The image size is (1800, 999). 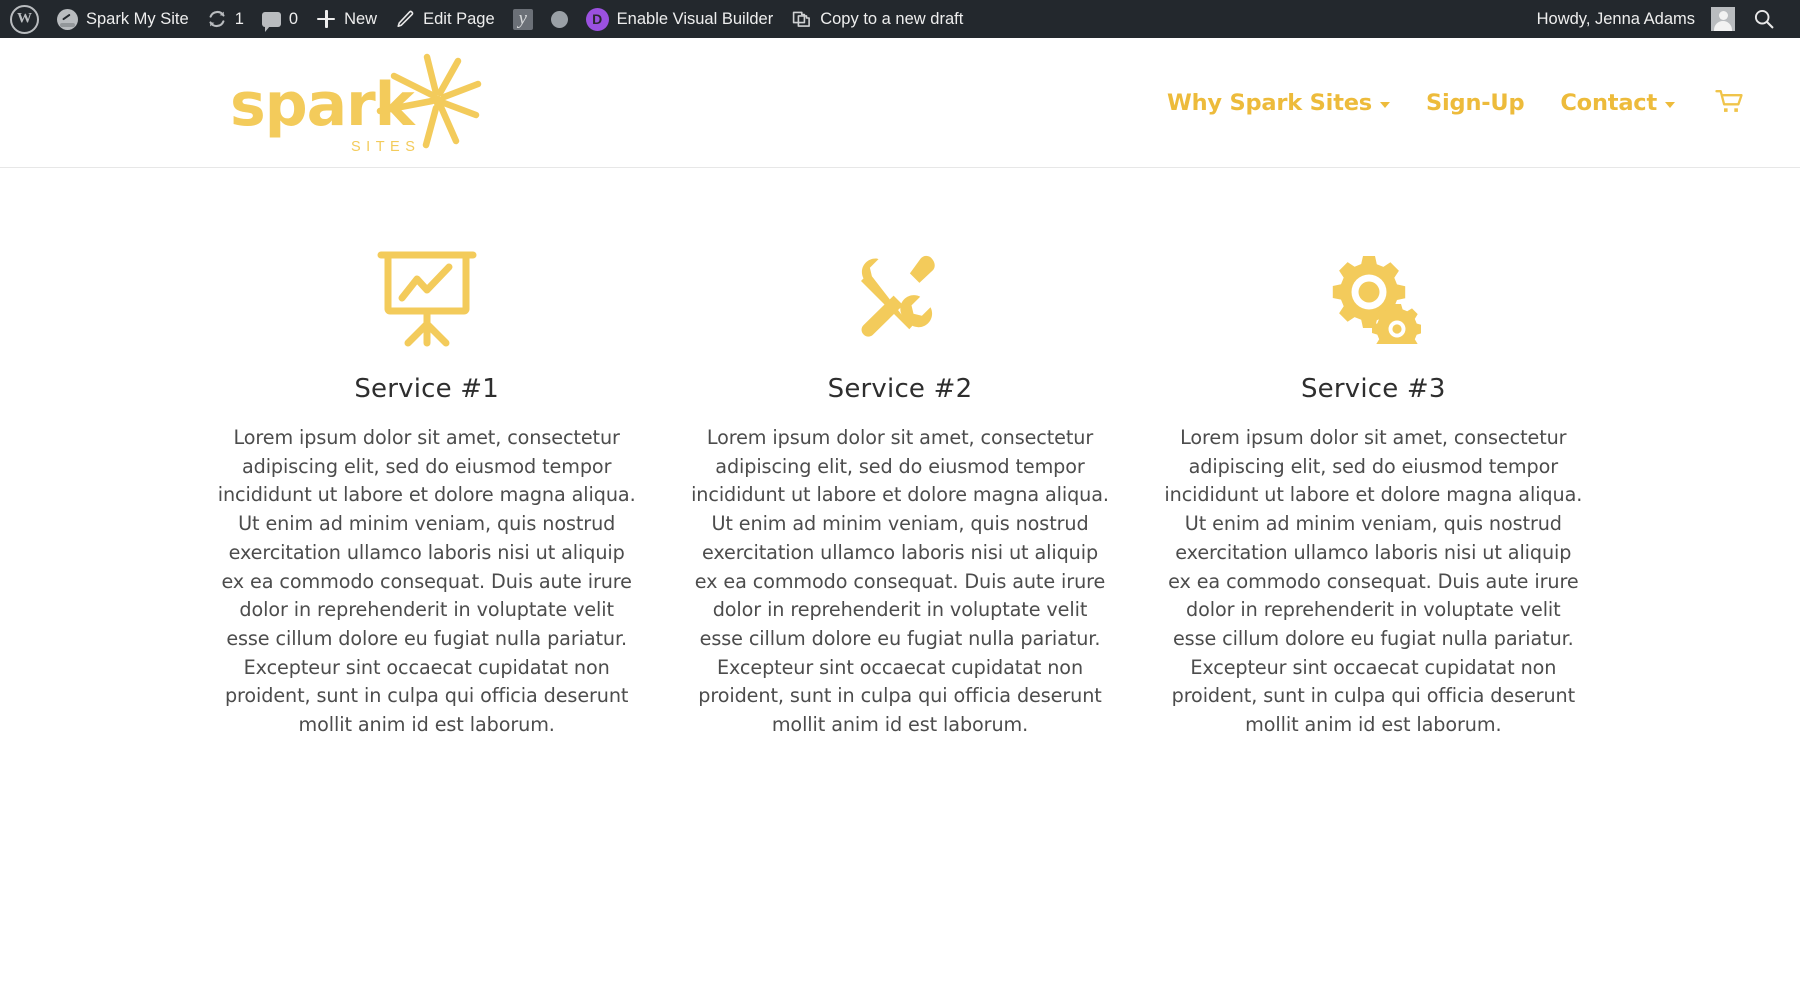 I want to click on nav-label: Why Spark Sites, so click(x=1269, y=102).